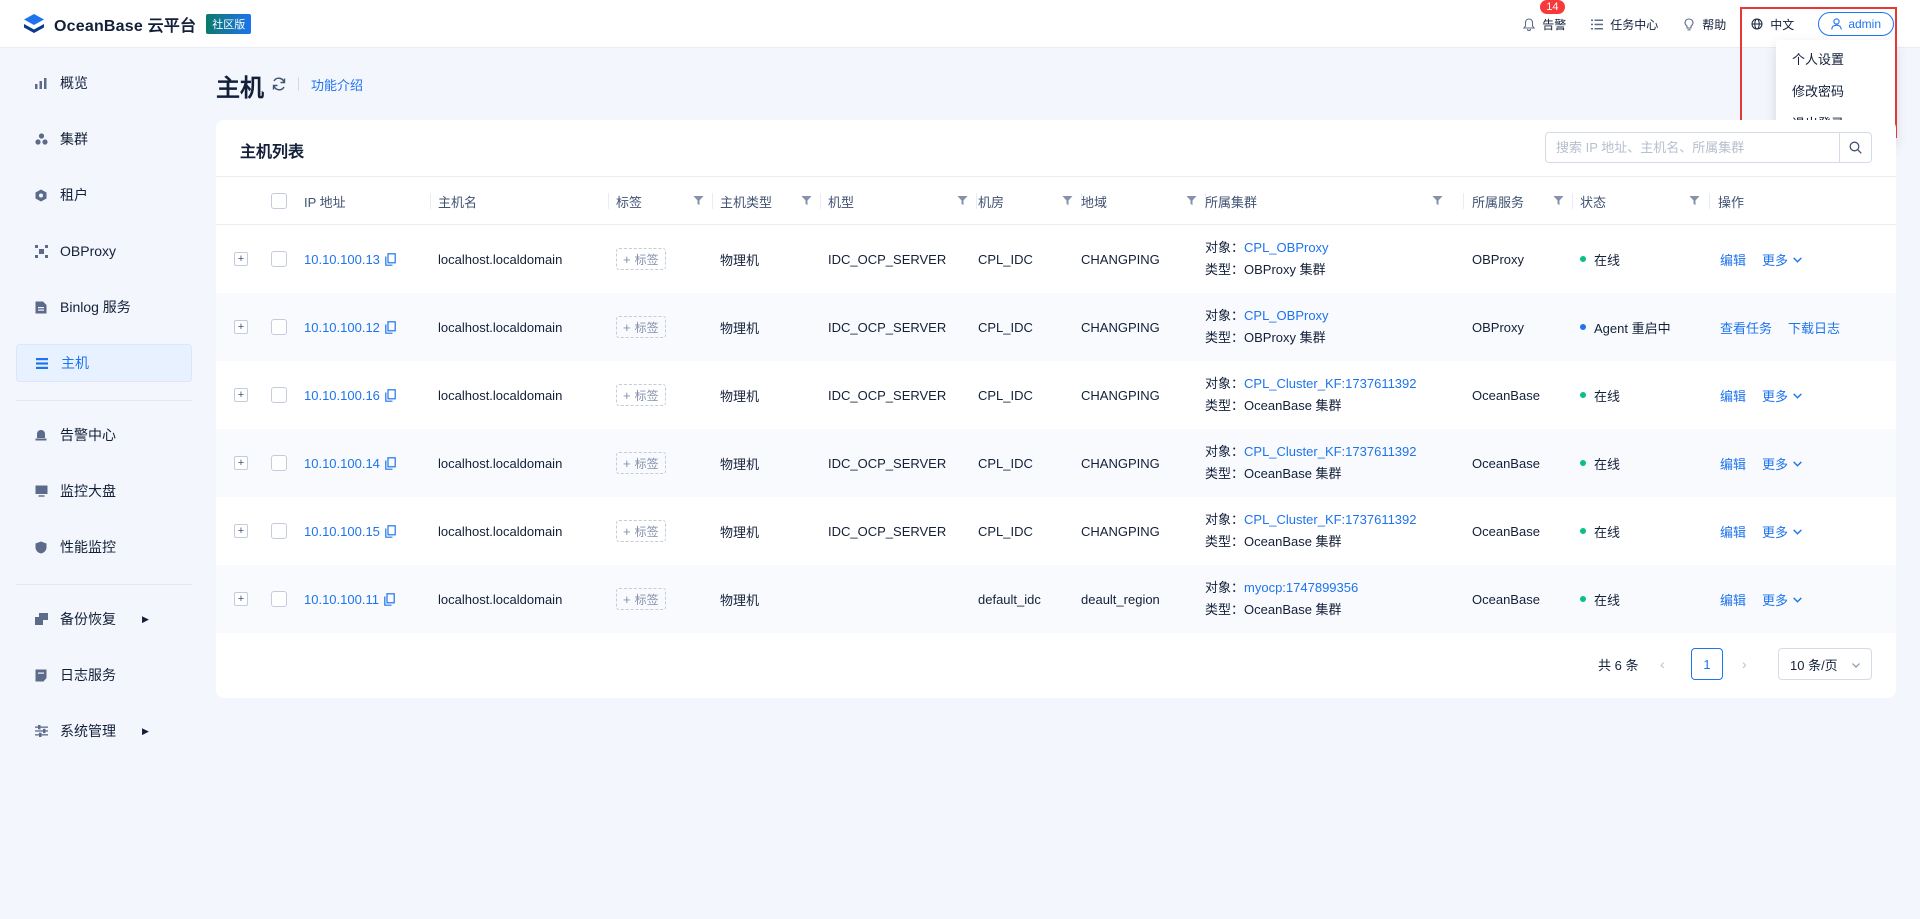 This screenshot has width=1920, height=919. What do you see at coordinates (887, 259) in the screenshot?
I see `model-cell: IDC_OCP_SERVER` at bounding box center [887, 259].